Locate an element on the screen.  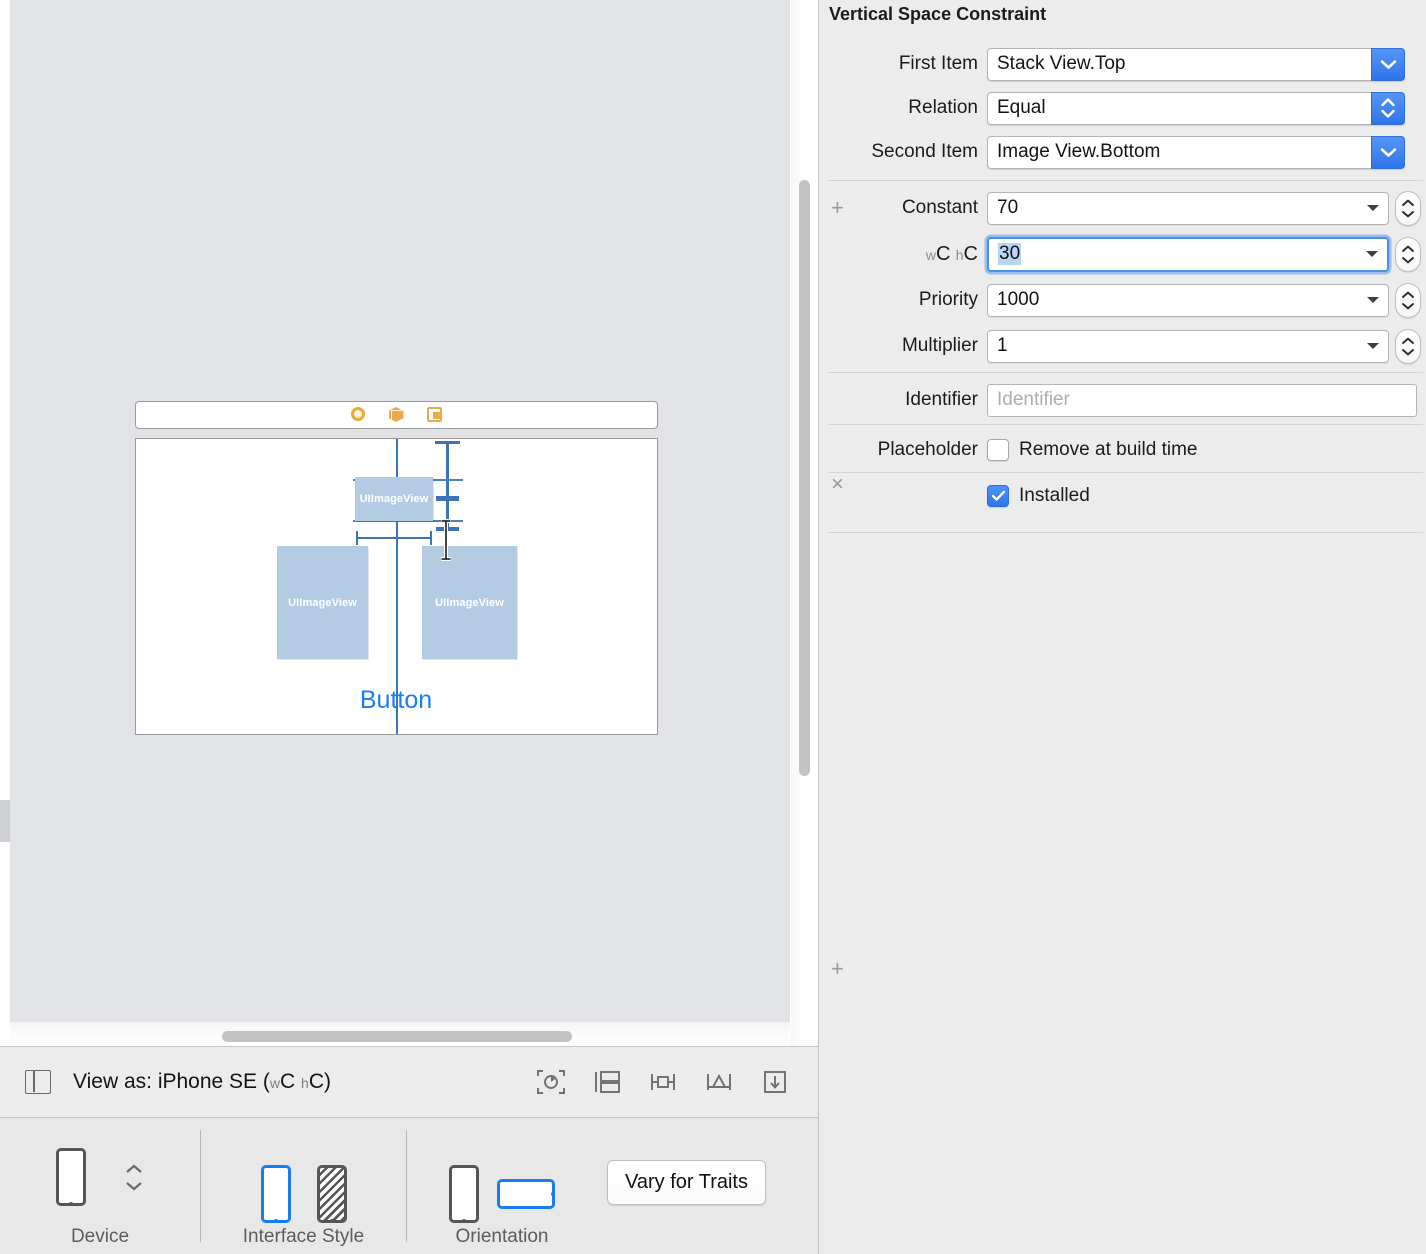
first-item-value: Stack View.Top is located at coordinates (1179, 64).